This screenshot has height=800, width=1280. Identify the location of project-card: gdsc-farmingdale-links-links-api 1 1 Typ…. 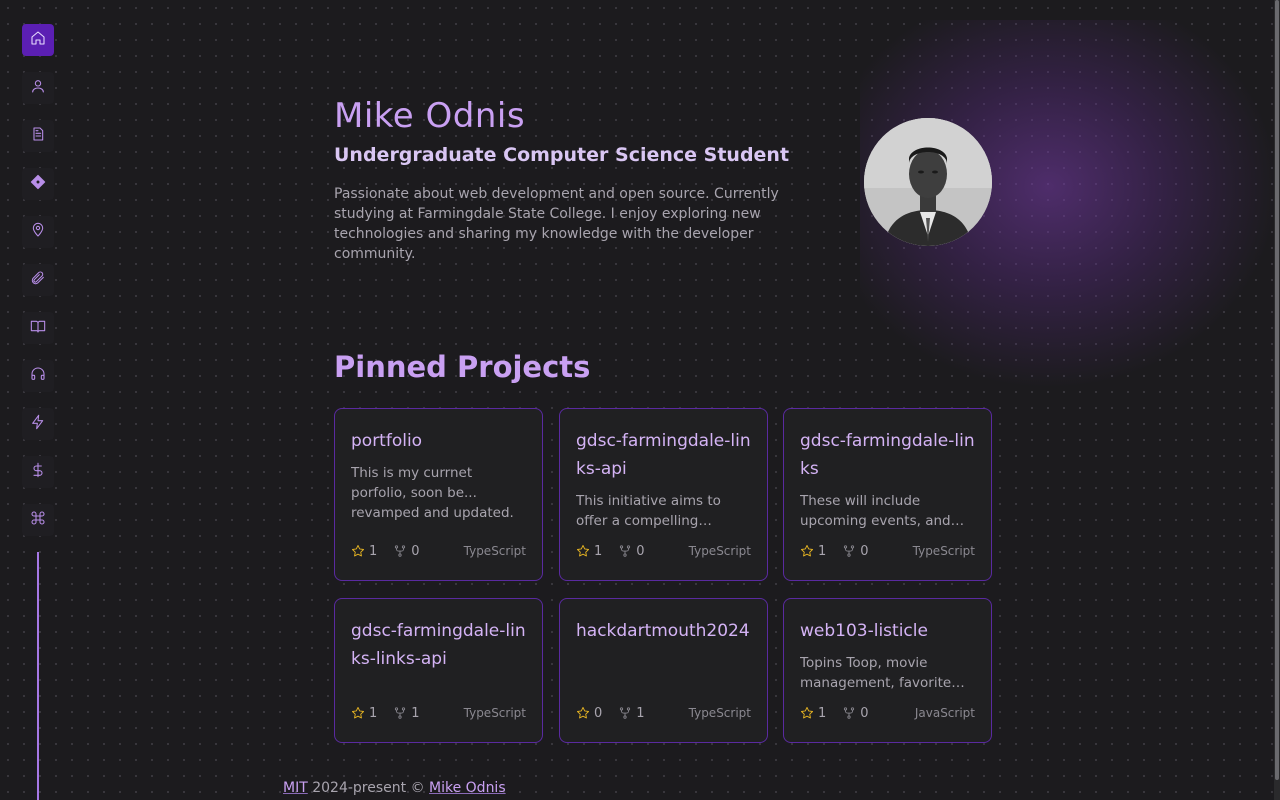
(438, 670).